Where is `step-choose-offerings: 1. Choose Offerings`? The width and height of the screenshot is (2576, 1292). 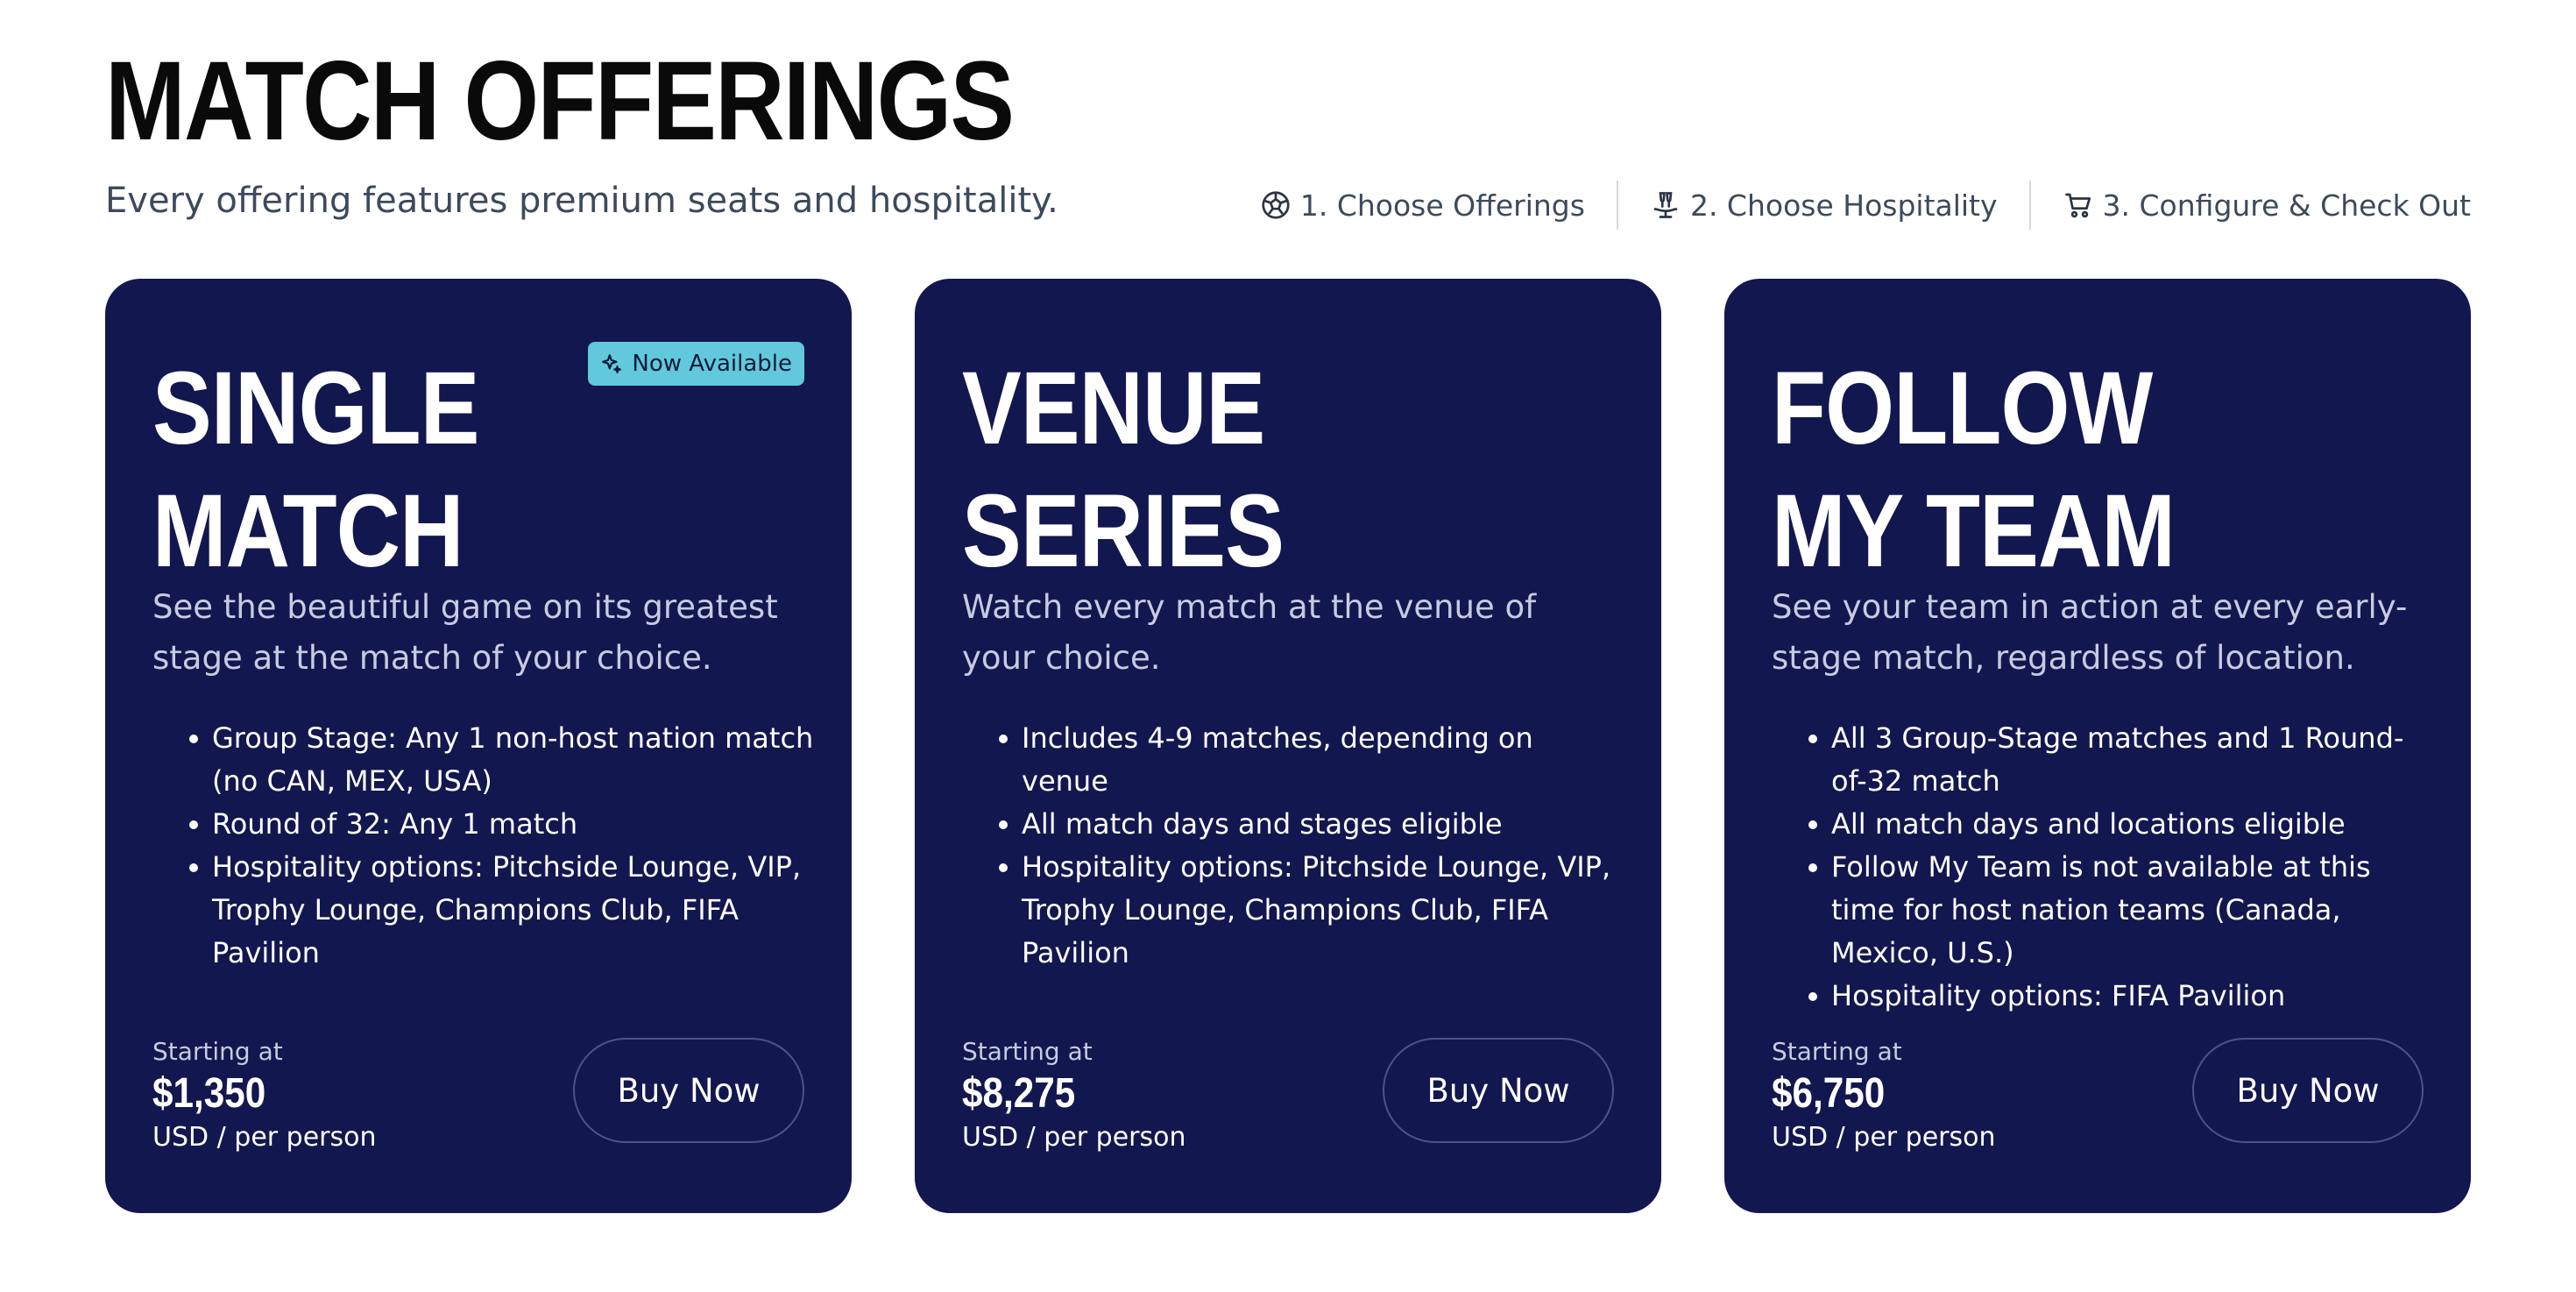 step-choose-offerings: 1. Choose Offerings is located at coordinates (1422, 205).